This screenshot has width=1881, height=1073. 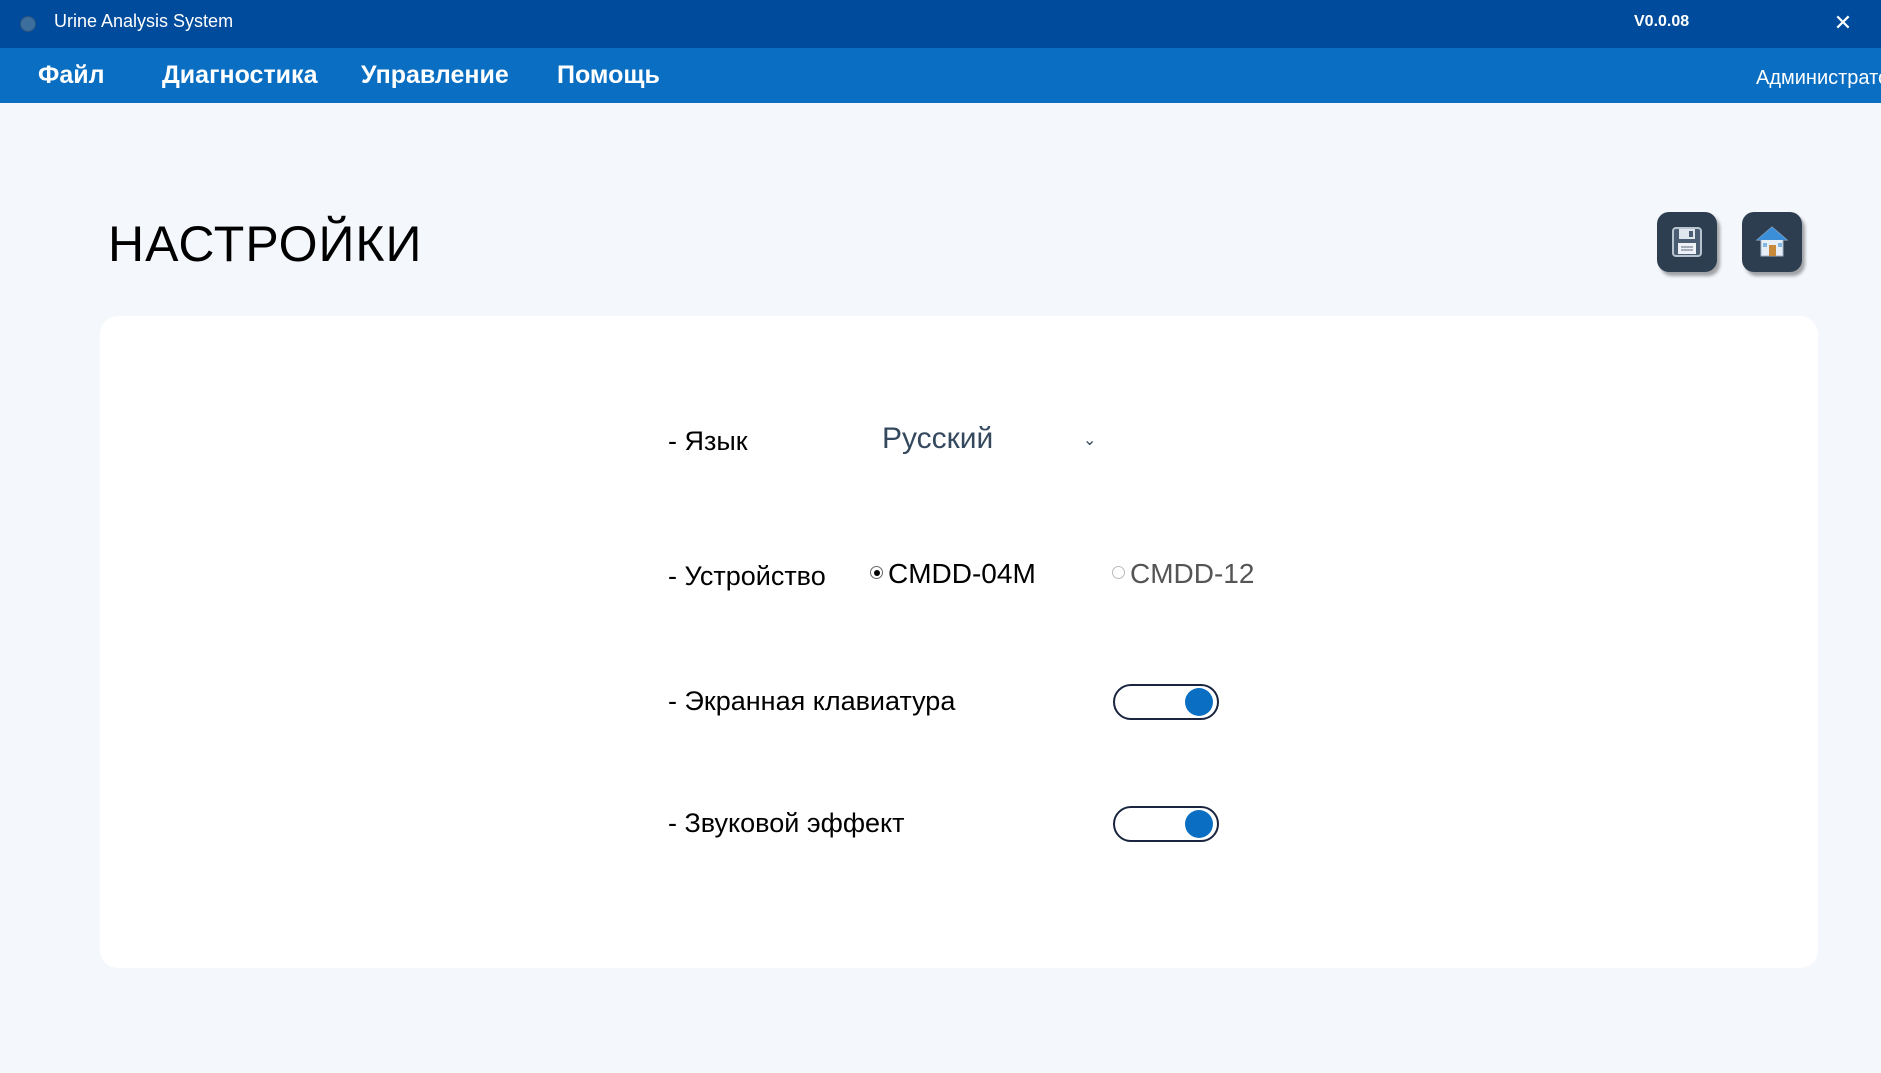 I want to click on floppy-disk-icon, so click(x=1687, y=242).